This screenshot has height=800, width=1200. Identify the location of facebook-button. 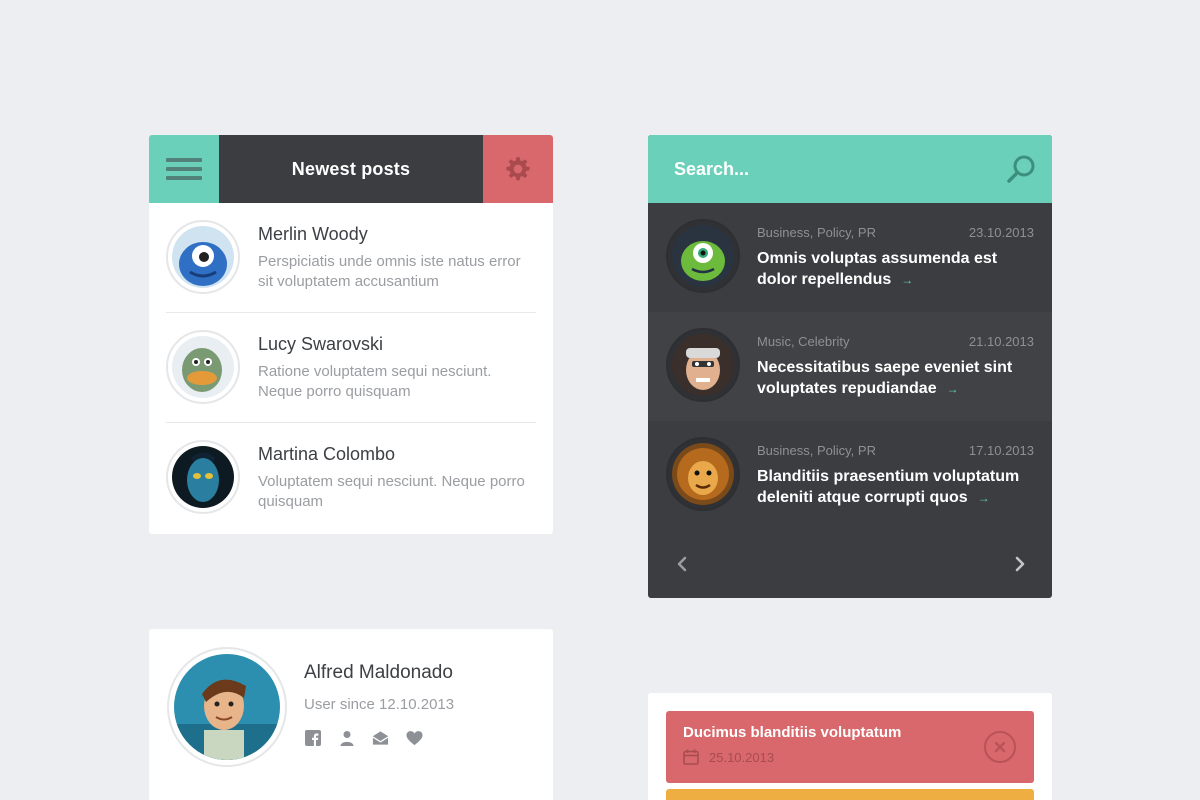
(312, 737).